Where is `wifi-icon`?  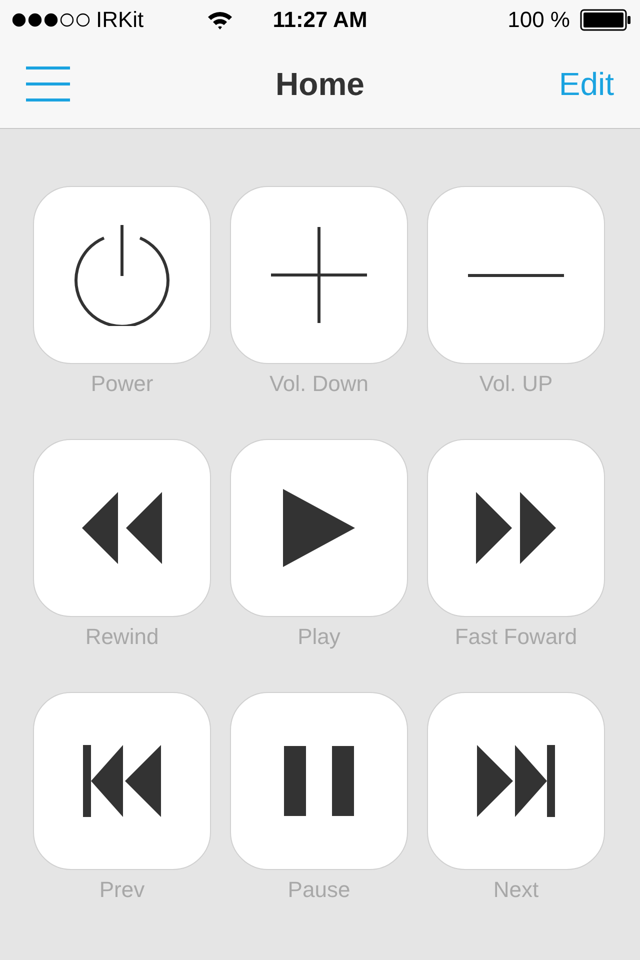 wifi-icon is located at coordinates (220, 20).